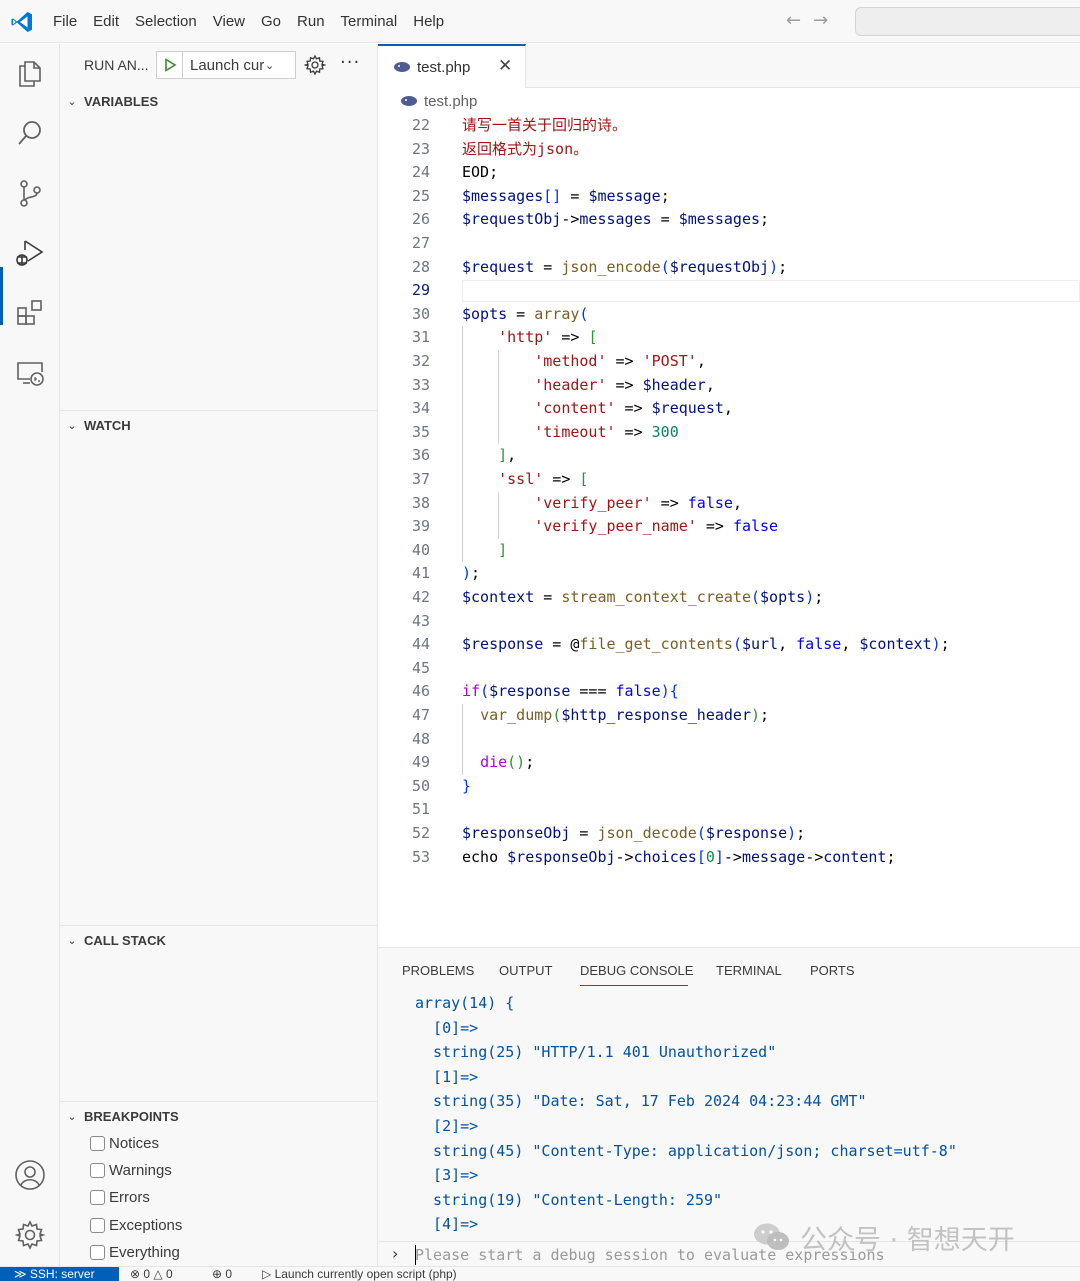 The width and height of the screenshot is (1080, 1281). Describe the element at coordinates (404, 338) in the screenshot. I see `line-number: 31` at that location.